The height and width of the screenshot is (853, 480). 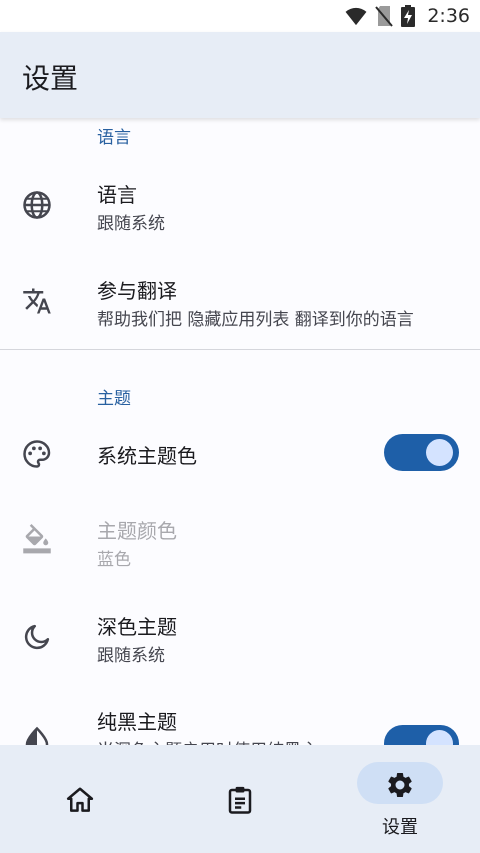 What do you see at coordinates (400, 799) in the screenshot?
I see `nav-item-settings: 设置` at bounding box center [400, 799].